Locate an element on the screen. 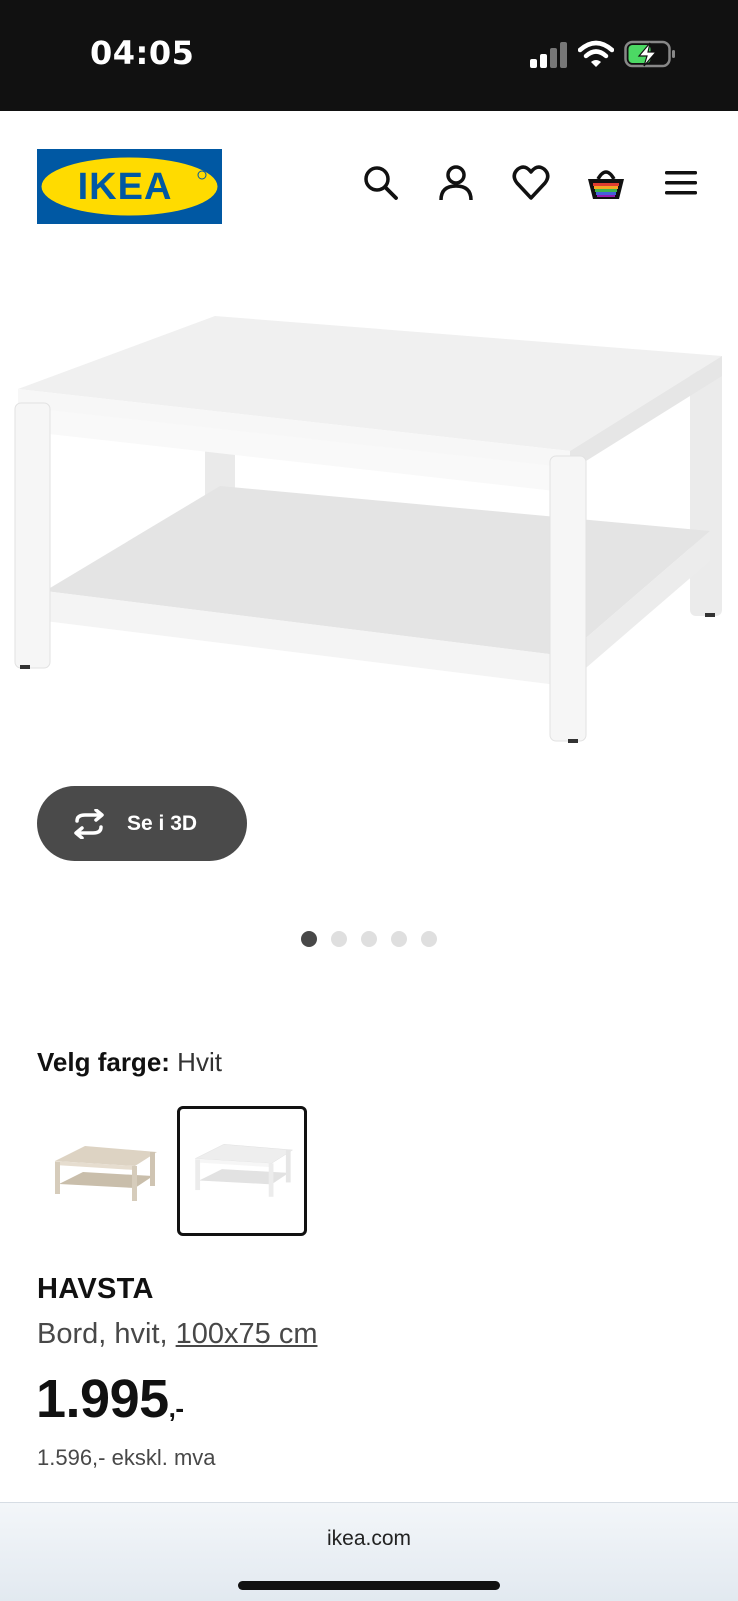 This screenshot has width=738, height=1601. status-time: 04:05 is located at coordinates (142, 53).